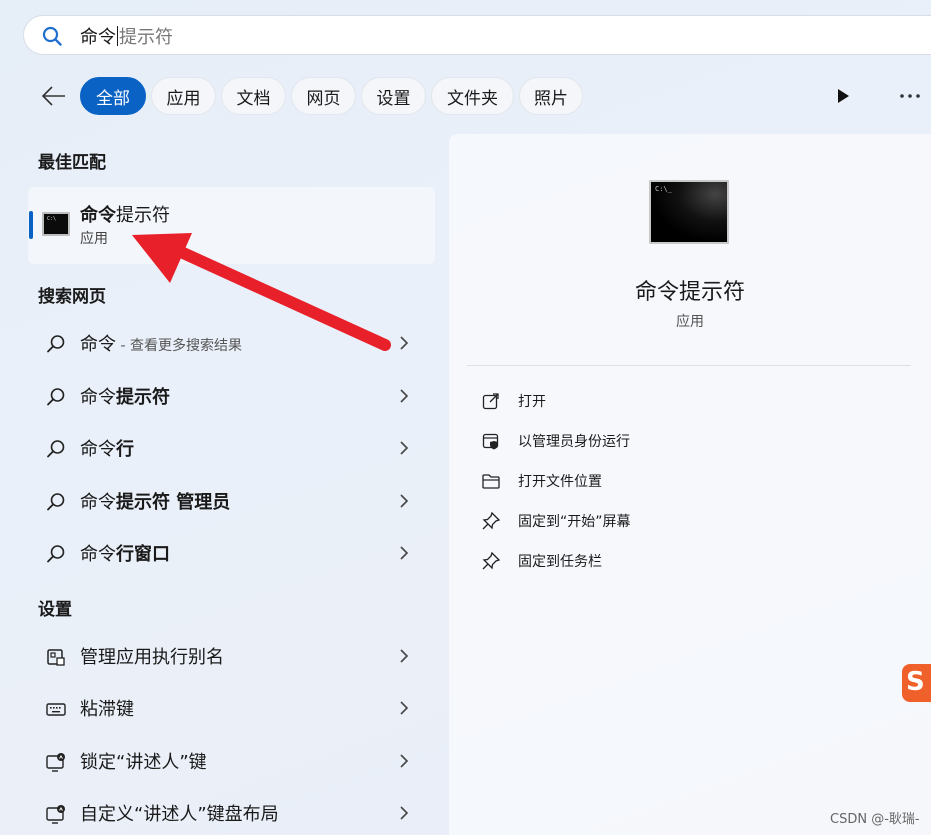  I want to click on filter-chip-label: 文档, so click(253, 98).